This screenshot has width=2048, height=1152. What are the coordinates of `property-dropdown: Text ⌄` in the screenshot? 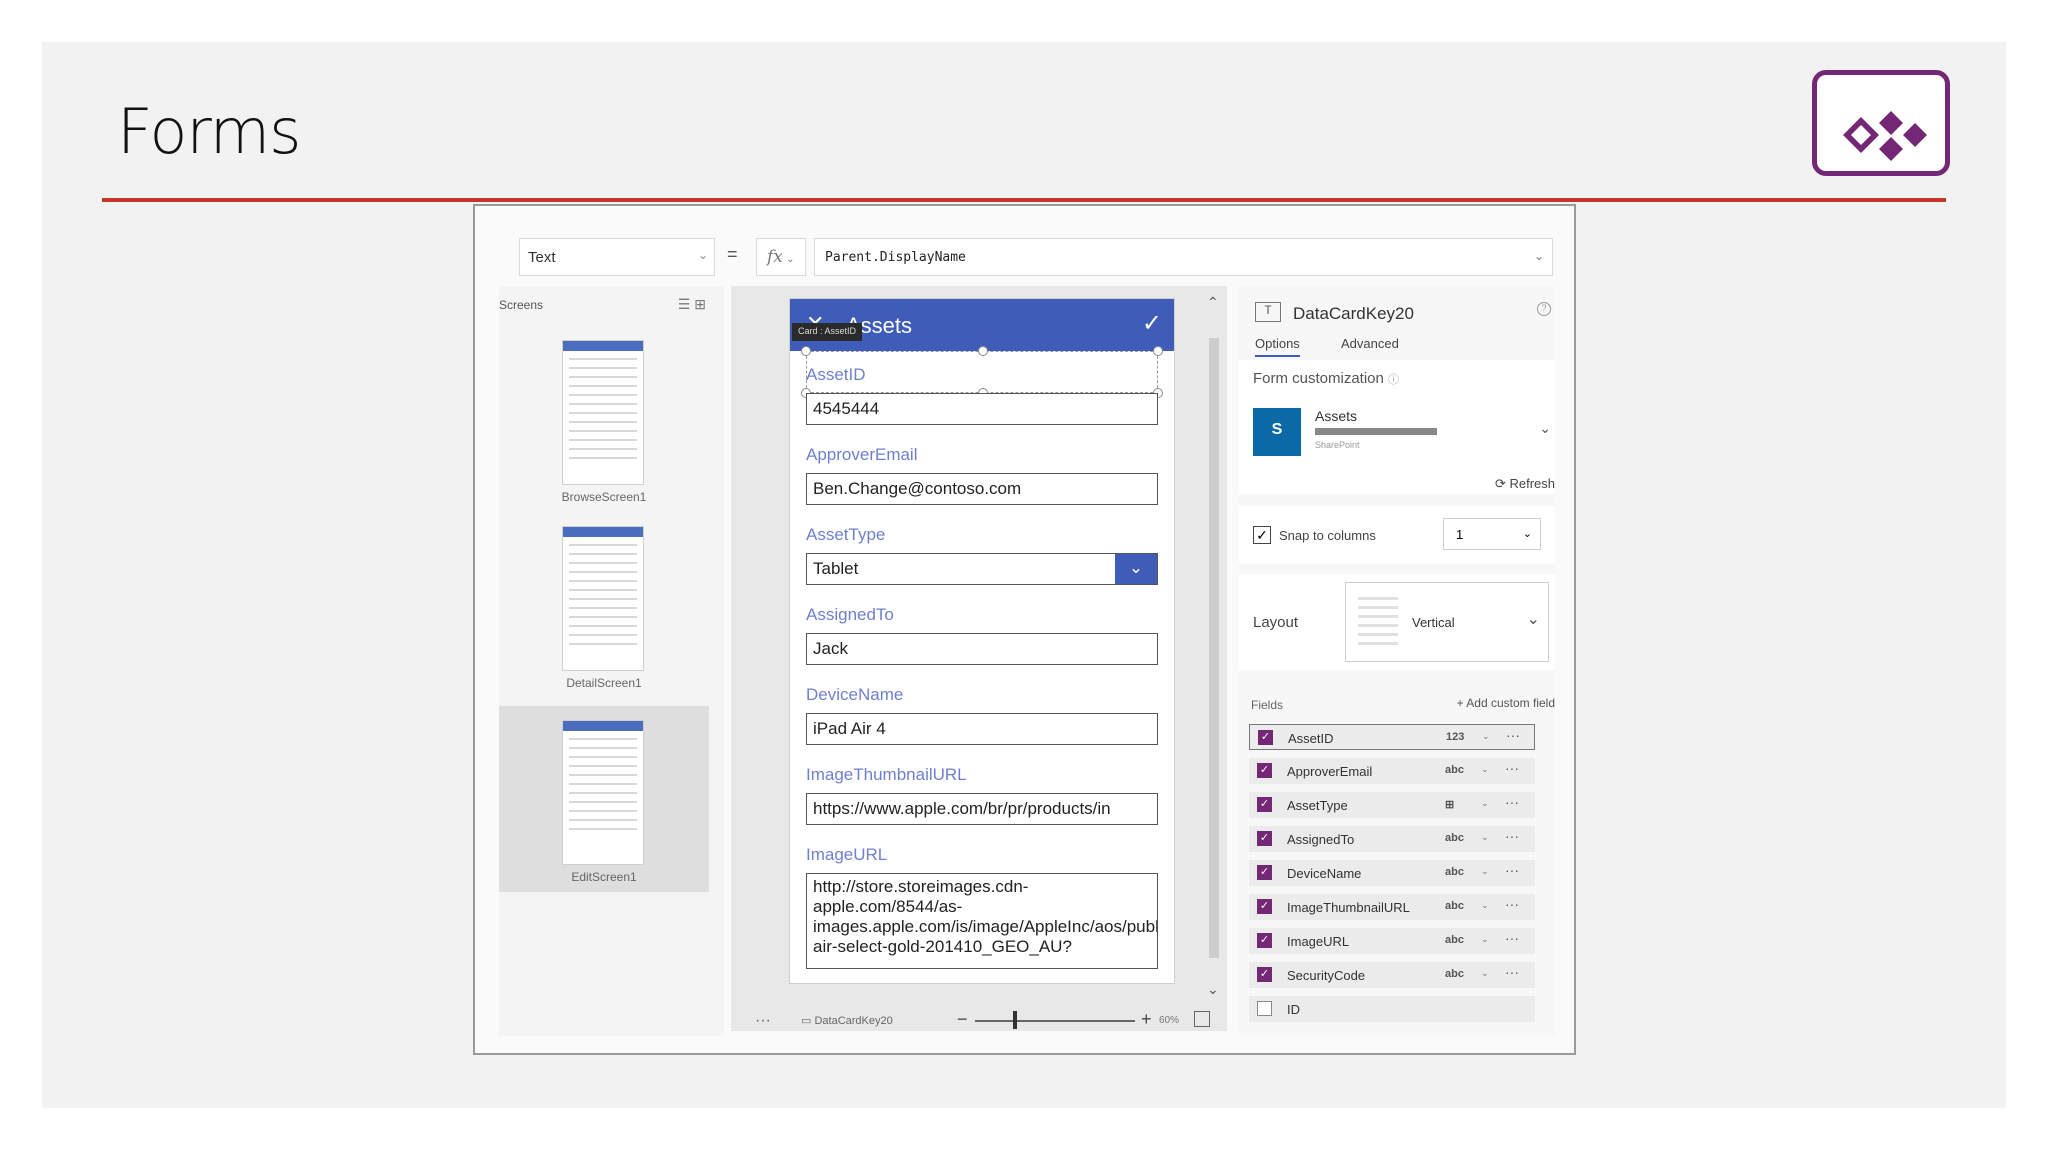 It's located at (617, 257).